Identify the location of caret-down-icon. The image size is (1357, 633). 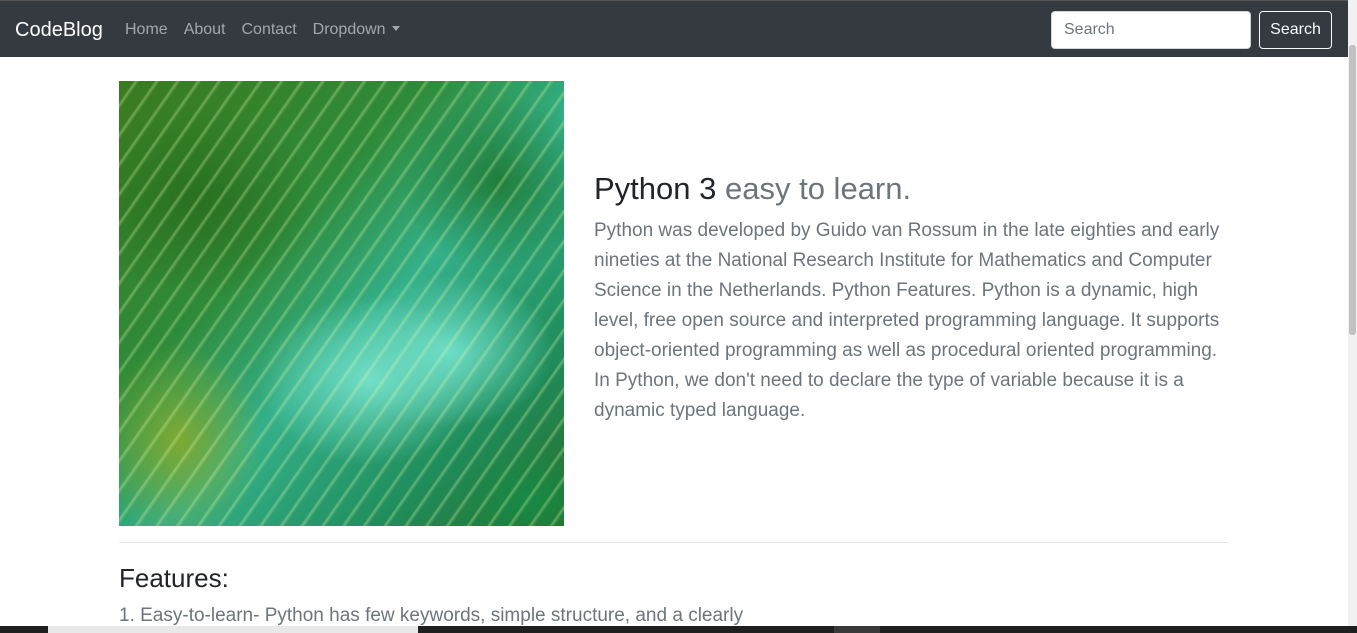
(395, 28).